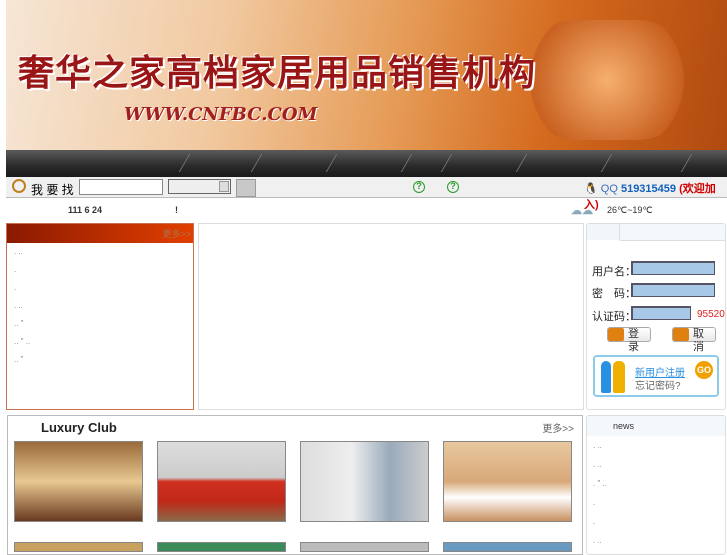 The width and height of the screenshot is (727, 555). Describe the element at coordinates (85, 210) in the screenshot. I see `date-text: 111 6 24` at that location.